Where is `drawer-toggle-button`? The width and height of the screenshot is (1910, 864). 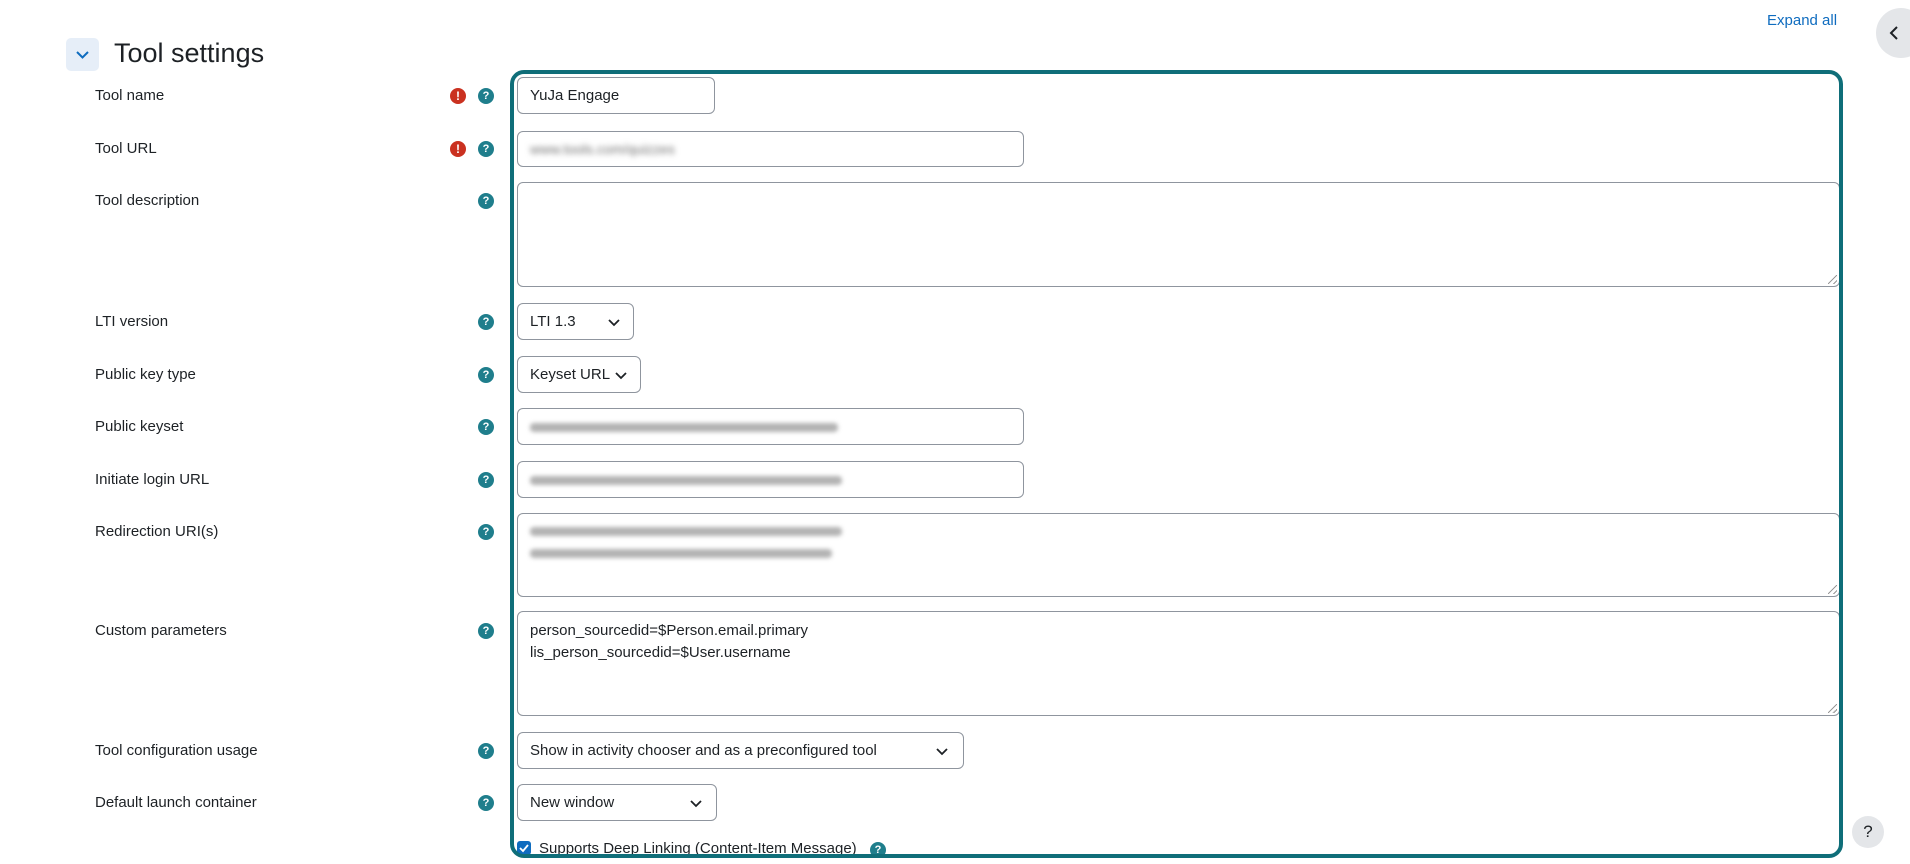
drawer-toggle-button is located at coordinates (1893, 33).